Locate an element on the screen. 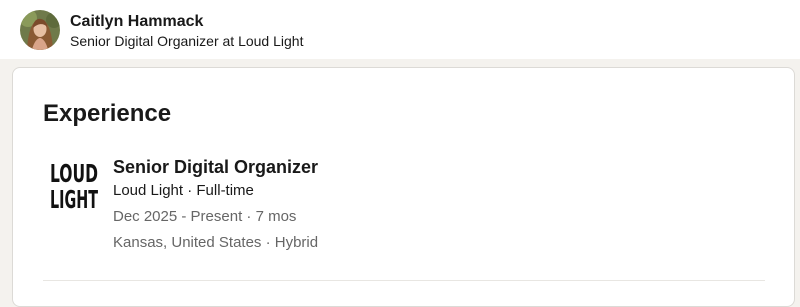  profile-headline: Senior Digital Organizer at Loud Light is located at coordinates (187, 41).